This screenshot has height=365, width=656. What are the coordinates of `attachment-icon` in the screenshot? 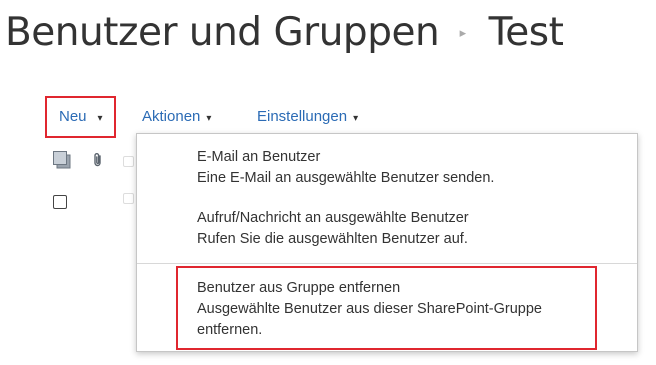 It's located at (98, 160).